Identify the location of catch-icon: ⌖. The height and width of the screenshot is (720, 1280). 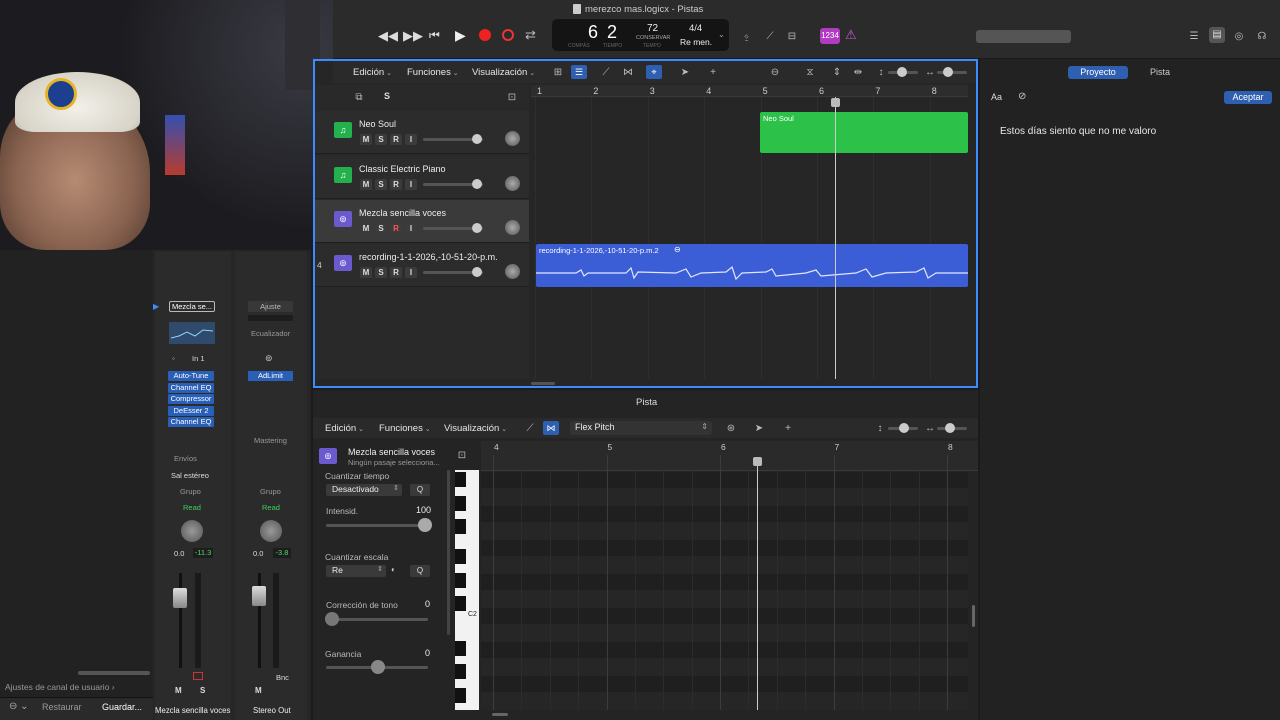
(654, 72).